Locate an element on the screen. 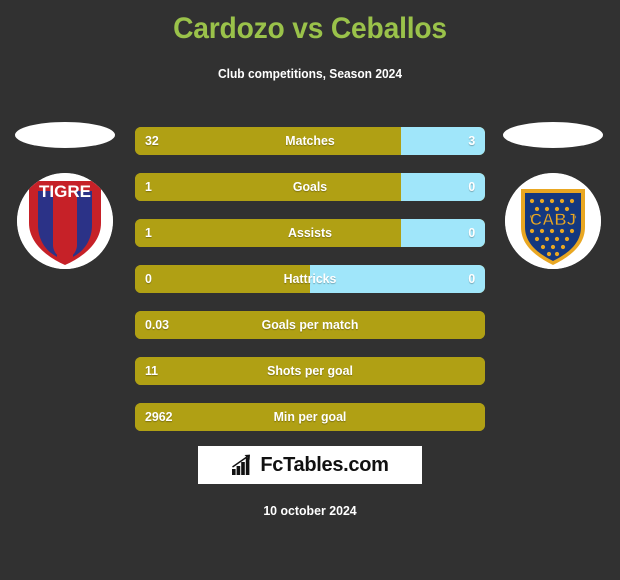 The image size is (620, 580). stat-label: Shots per goal is located at coordinates (310, 370).